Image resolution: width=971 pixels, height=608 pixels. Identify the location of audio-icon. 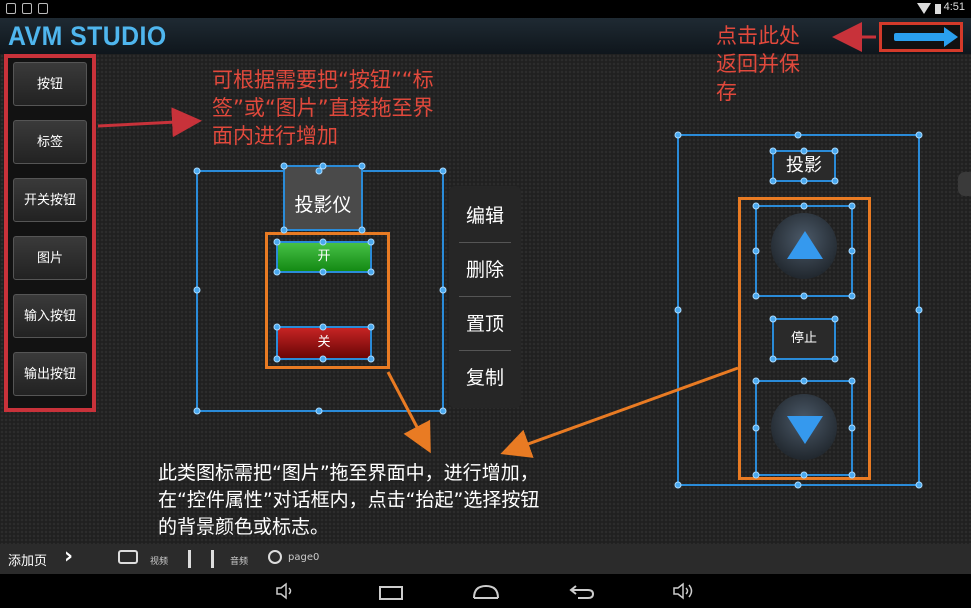
(201, 559).